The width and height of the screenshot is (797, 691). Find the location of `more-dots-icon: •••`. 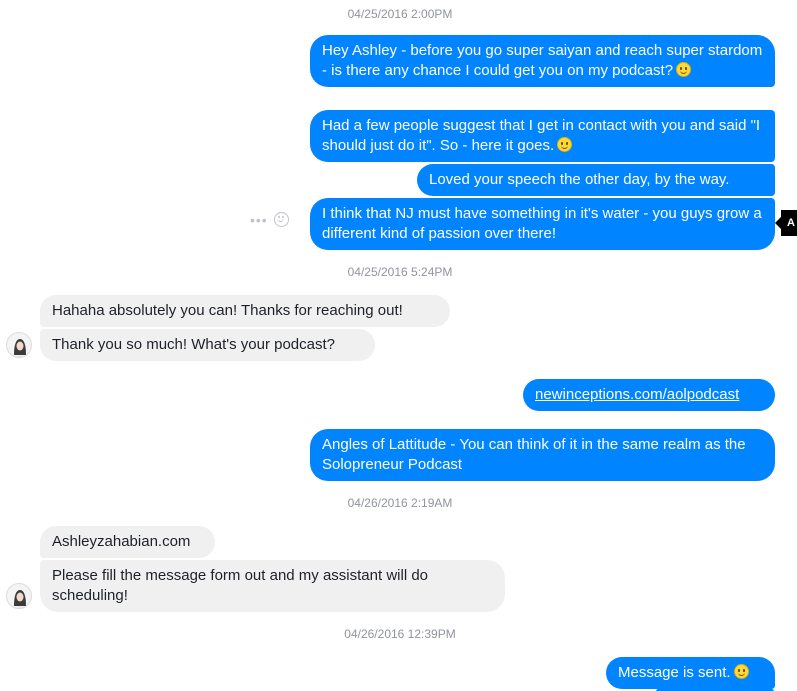

more-dots-icon: ••• is located at coordinates (259, 220).